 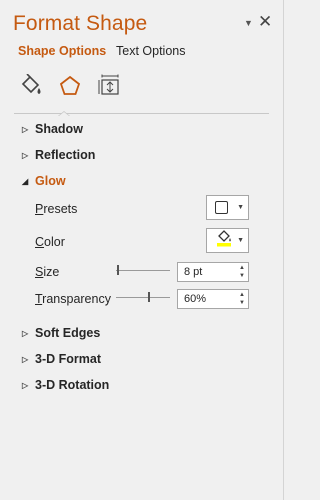 What do you see at coordinates (47, 272) in the screenshot?
I see `size-label: Size` at bounding box center [47, 272].